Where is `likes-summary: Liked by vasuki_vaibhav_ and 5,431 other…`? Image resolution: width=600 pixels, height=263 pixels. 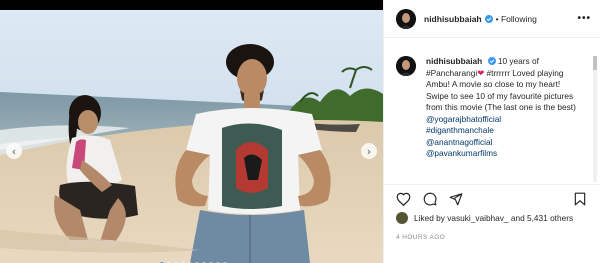 likes-summary: Liked by vasuki_vaibhav_ and 5,431 other… is located at coordinates (484, 218).